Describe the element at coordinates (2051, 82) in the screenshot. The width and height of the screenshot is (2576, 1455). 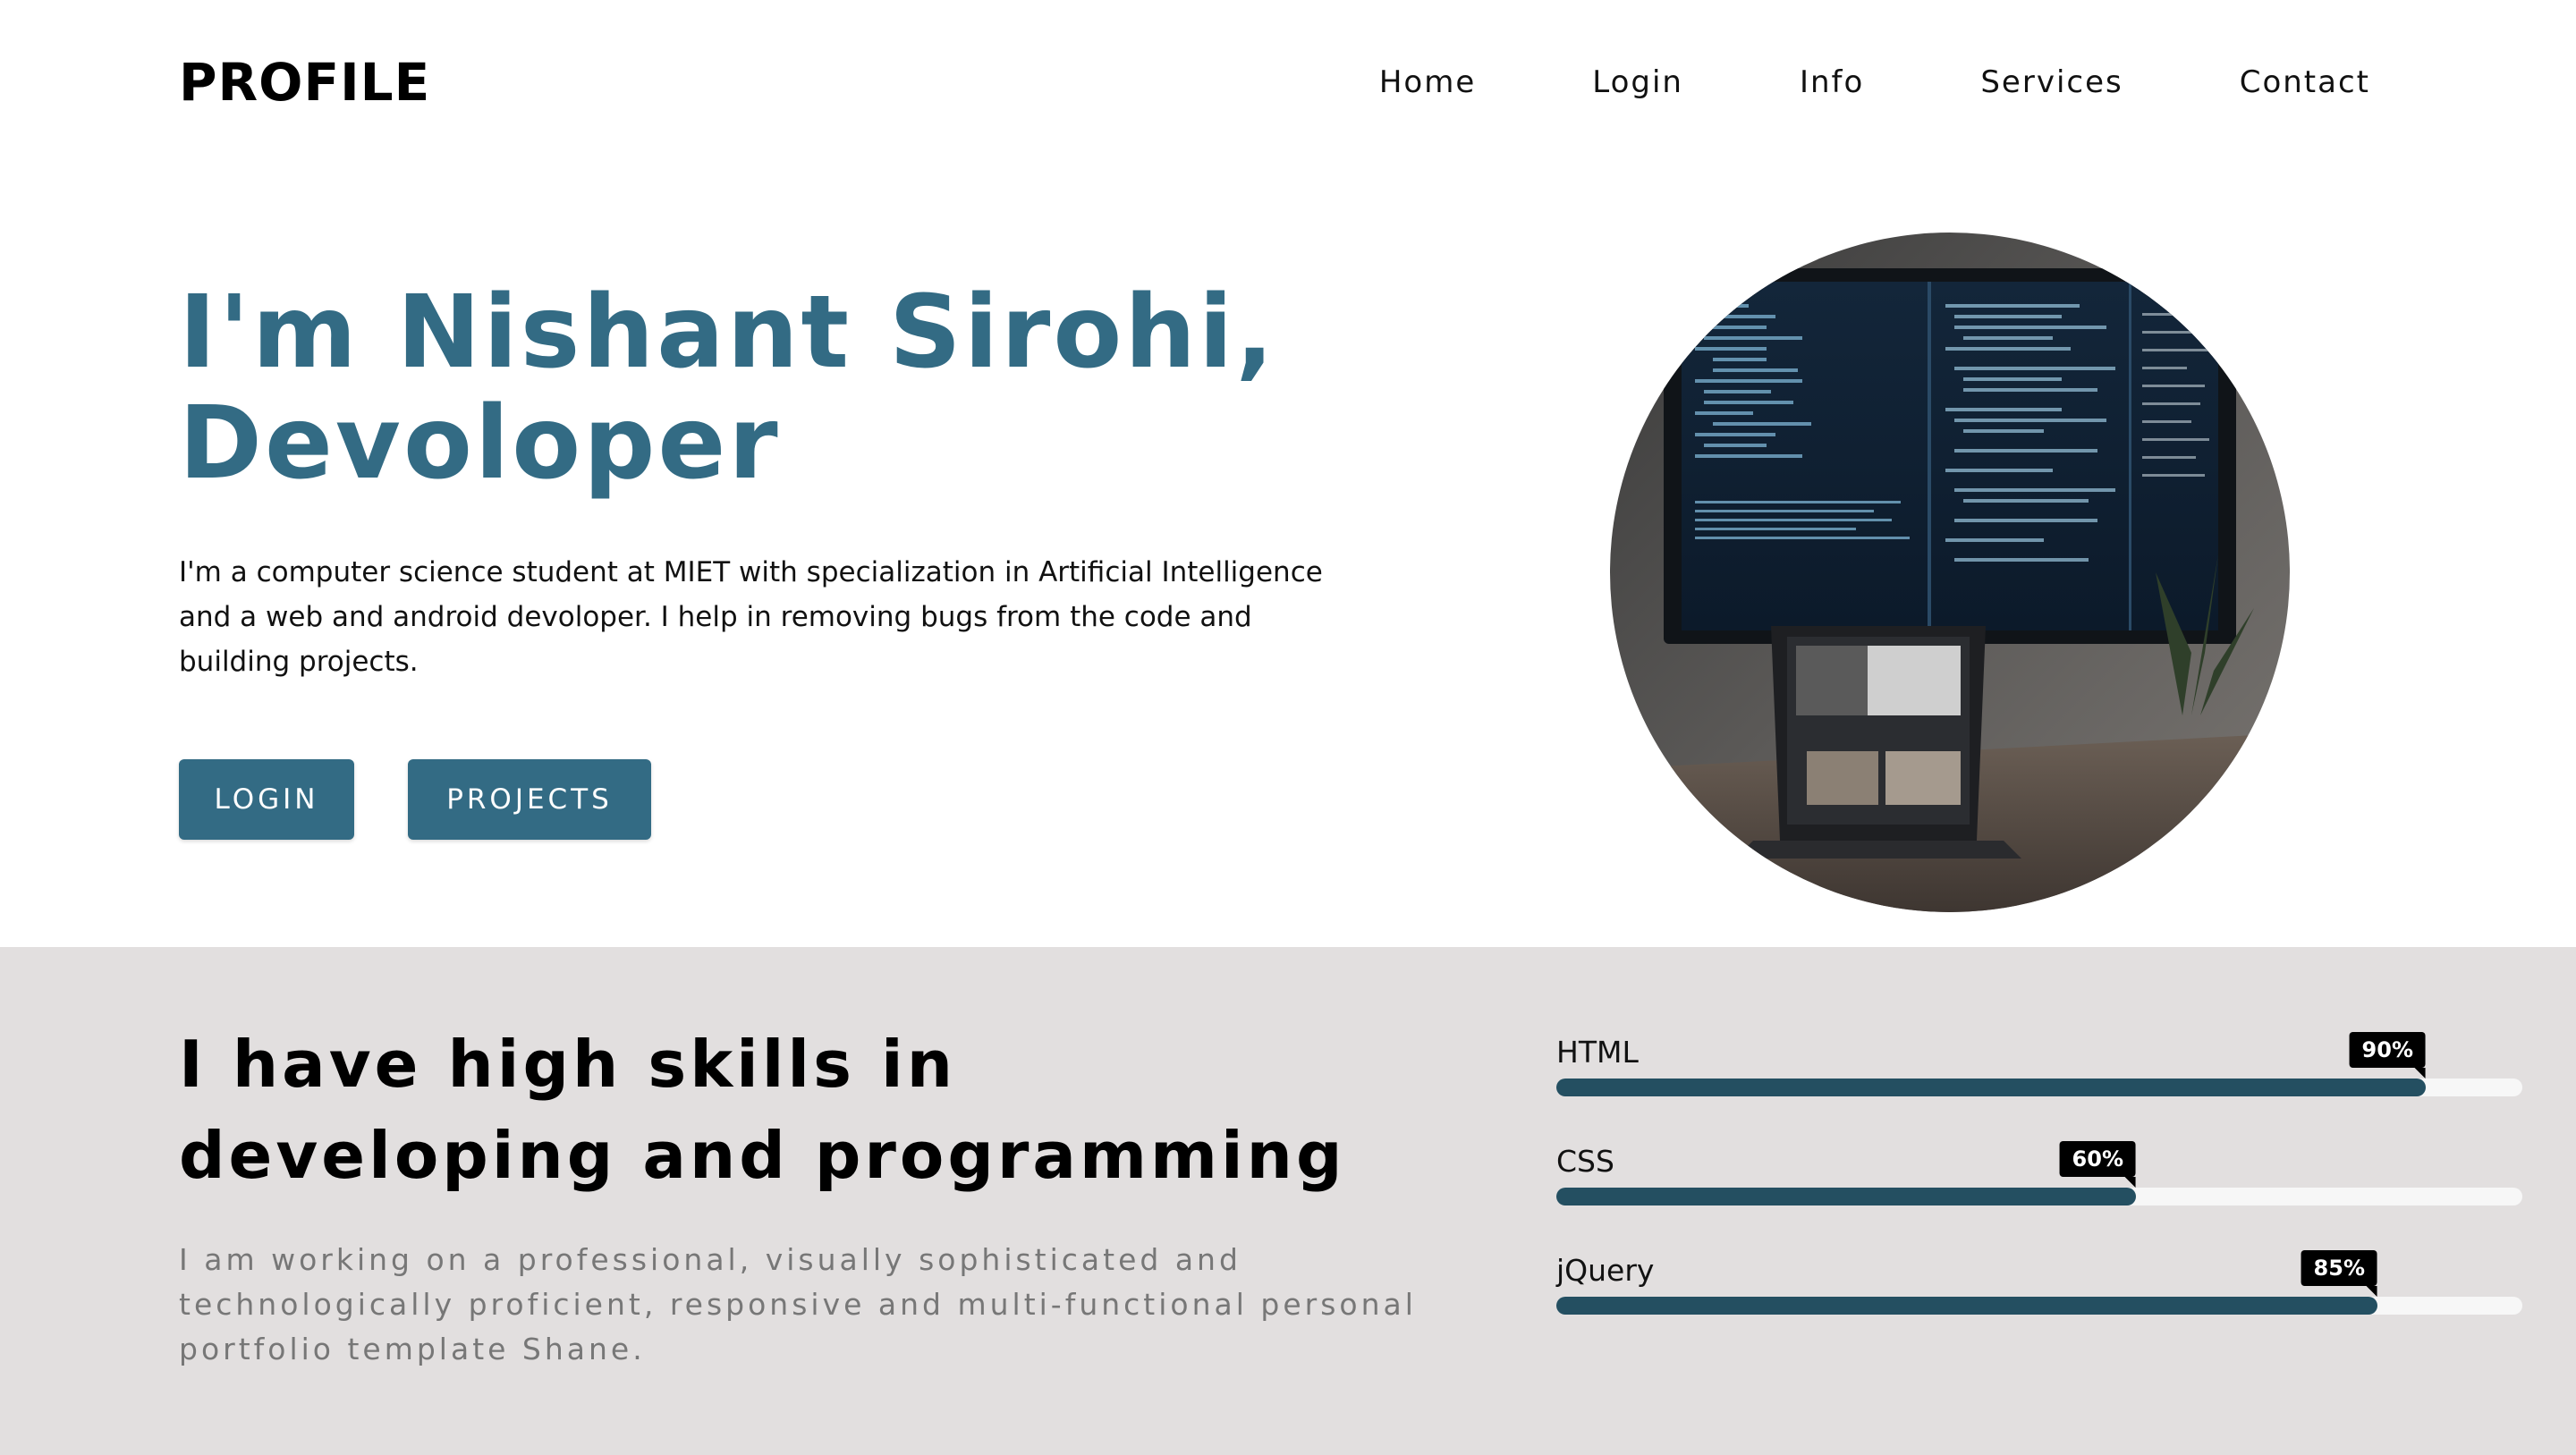
I see `nav-services: Services` at that location.